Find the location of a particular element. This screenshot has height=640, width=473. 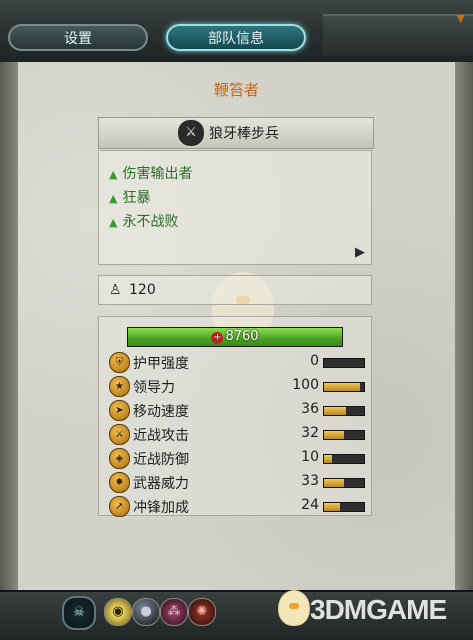

stat-value: 24 is located at coordinates (310, 505).